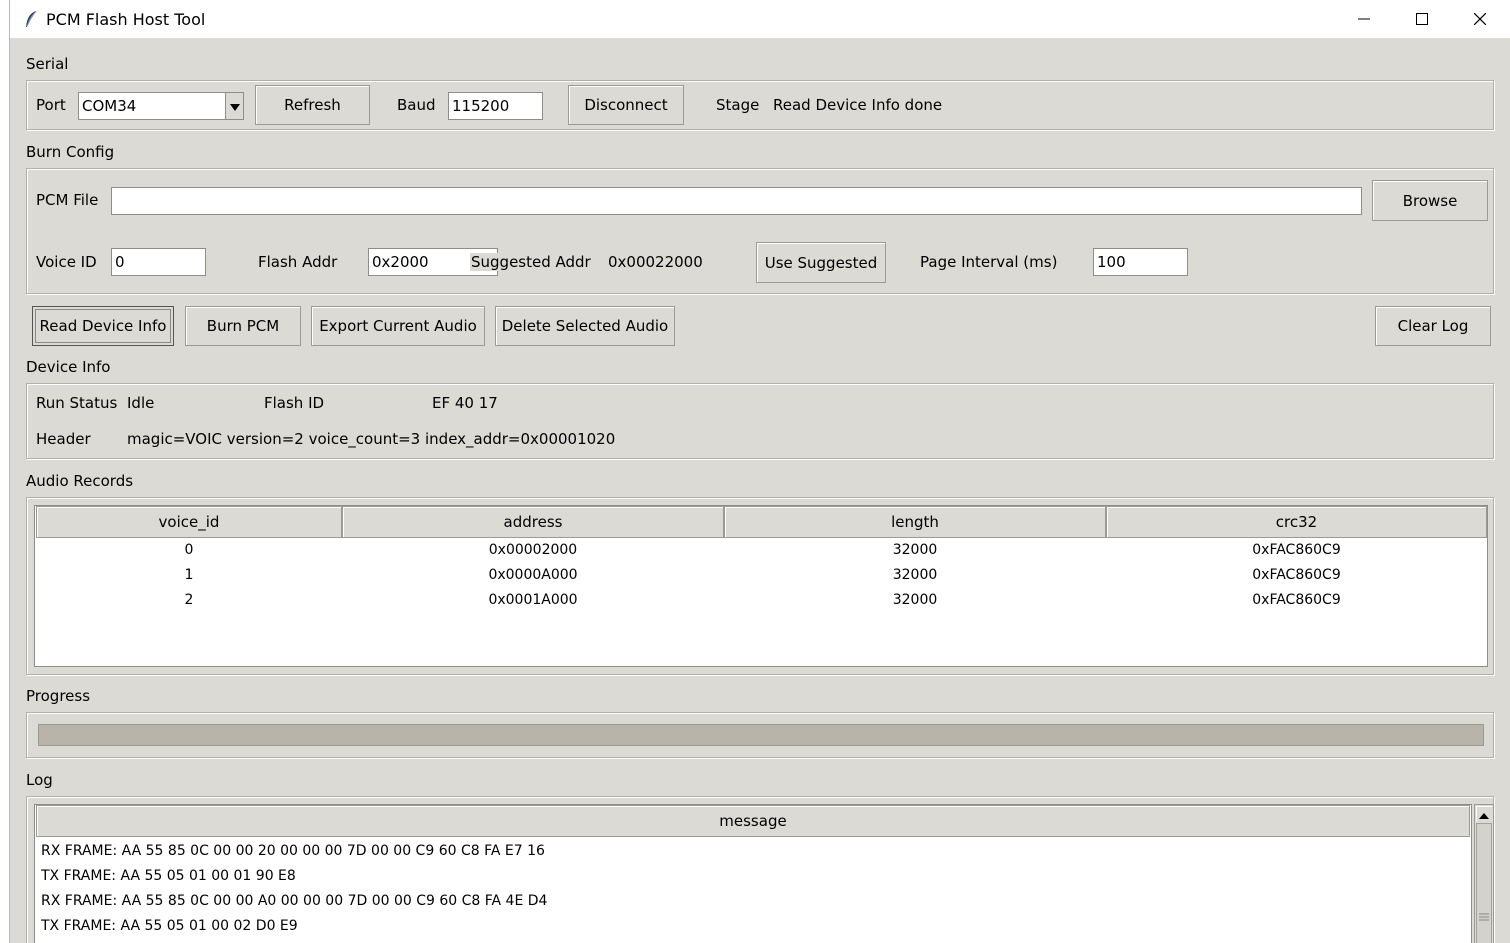 The width and height of the screenshot is (1510, 943). What do you see at coordinates (915, 522) in the screenshot?
I see `column-header-length: length` at bounding box center [915, 522].